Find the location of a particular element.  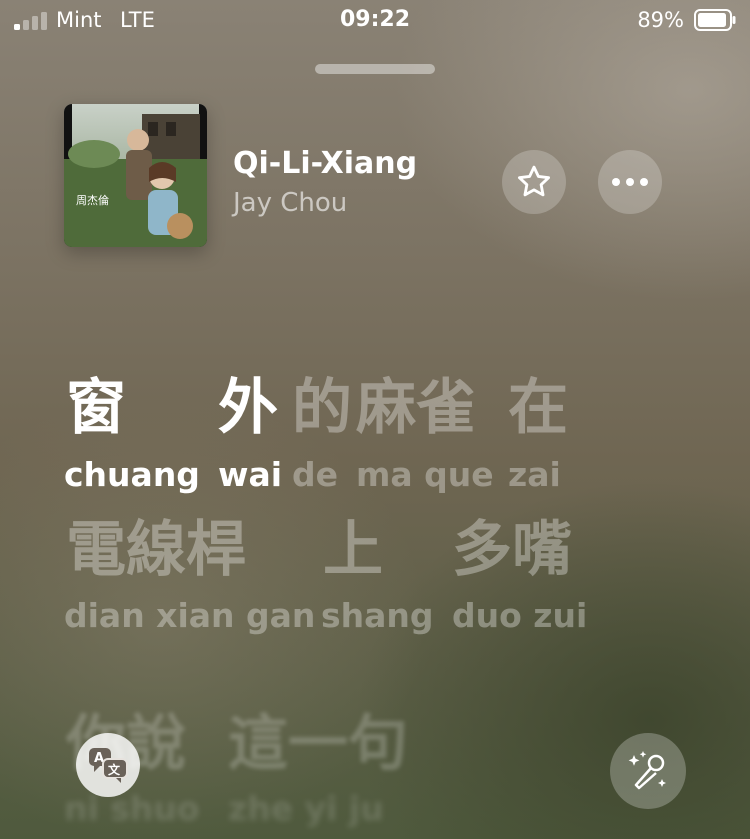

lyric-word-pinyin: dian xian gan is located at coordinates (190, 615).